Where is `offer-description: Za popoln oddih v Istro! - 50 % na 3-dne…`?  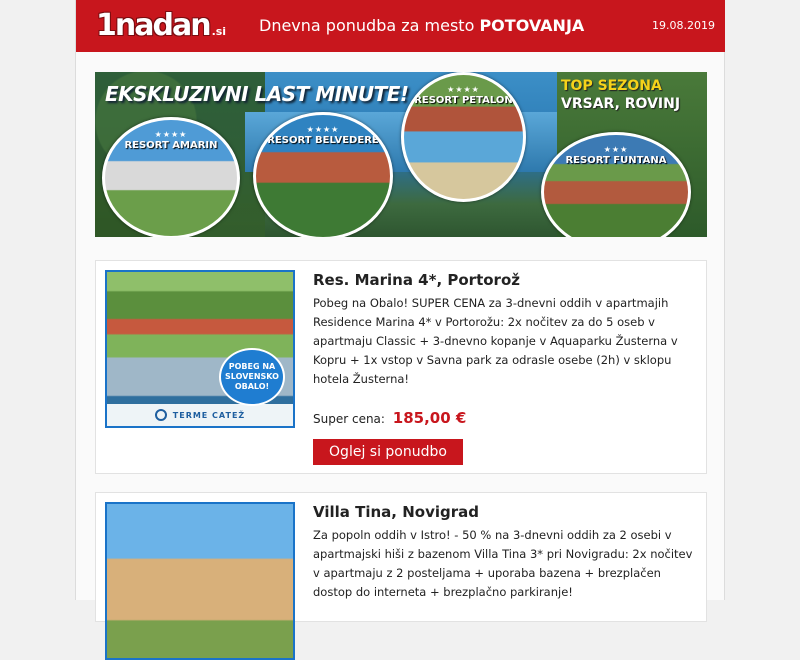
offer-description: Za popoln oddih v Istro! - 50 % na 3-dne… is located at coordinates (503, 563).